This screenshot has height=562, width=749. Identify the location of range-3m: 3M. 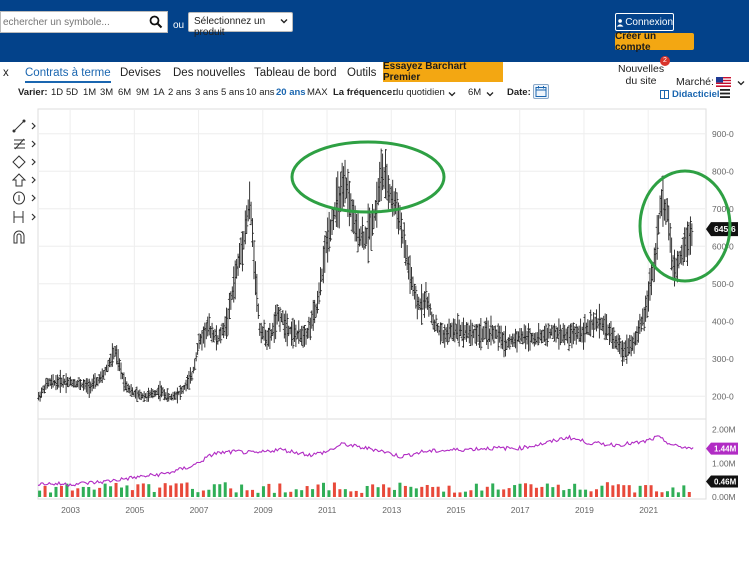
(106, 92).